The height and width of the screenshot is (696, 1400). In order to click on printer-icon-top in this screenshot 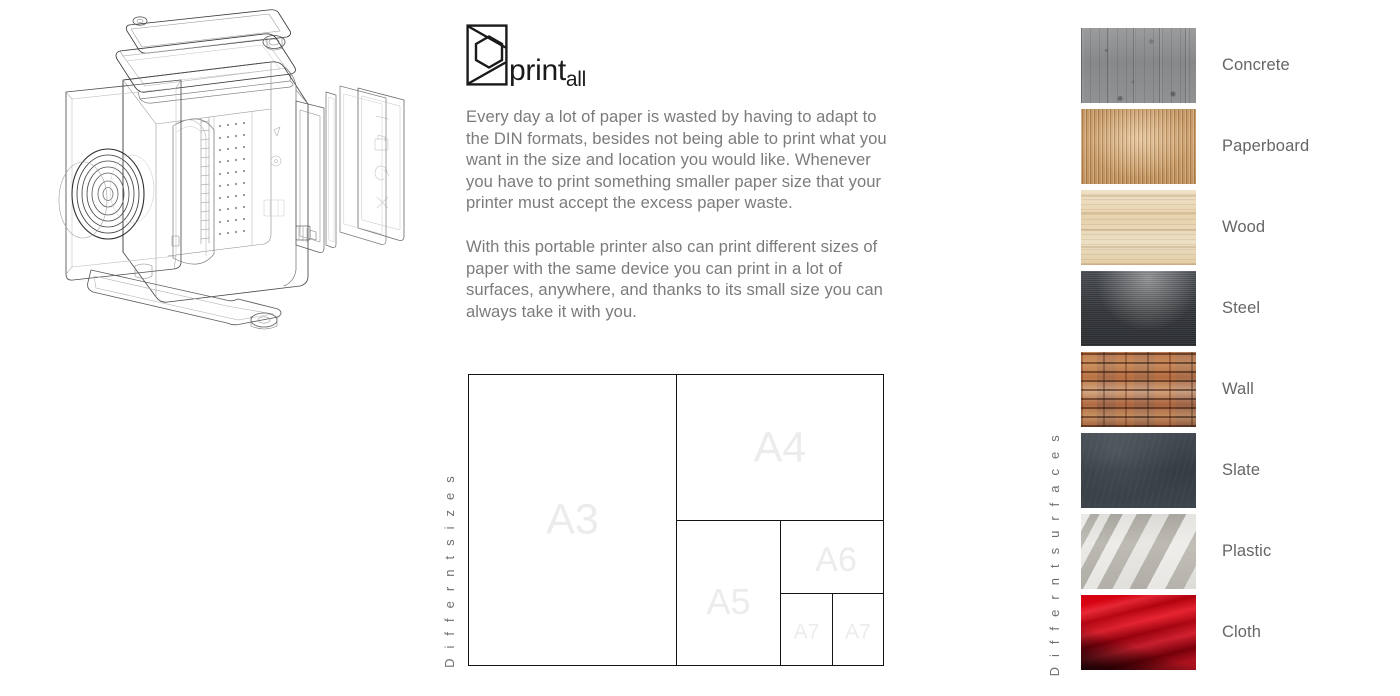, I will do `click(381, 138)`.